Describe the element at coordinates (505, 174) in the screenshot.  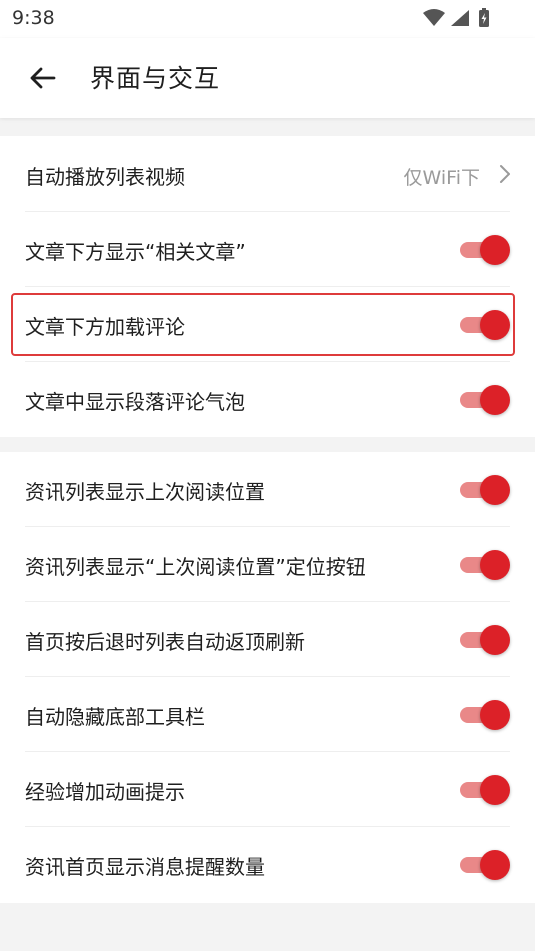
I see `chevron-right-icon` at that location.